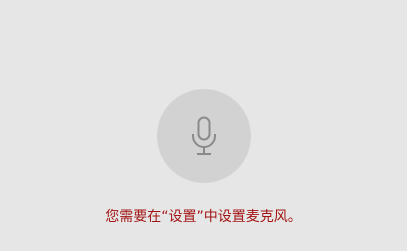 This screenshot has height=251, width=407. What do you see at coordinates (203, 217) in the screenshot?
I see `microphone-settings-message: 您需要在“设置”中设置麦克风。` at bounding box center [203, 217].